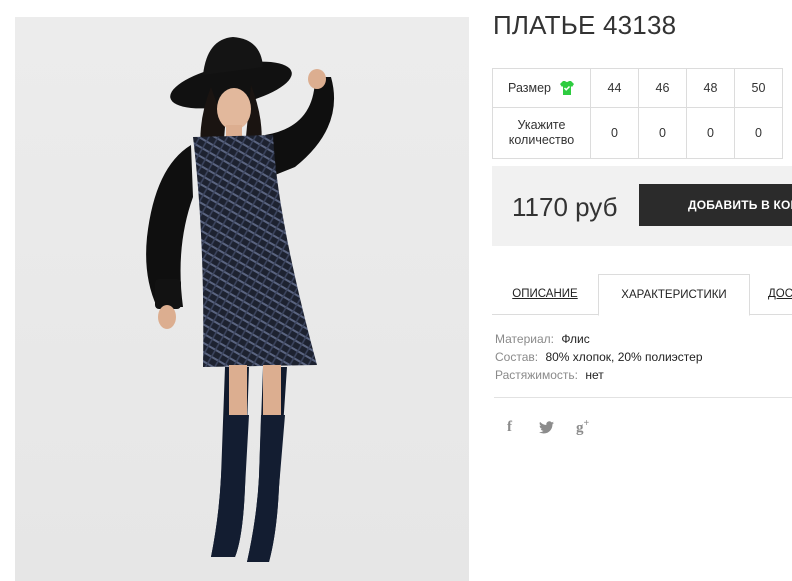  Describe the element at coordinates (662, 88) in the screenshot. I see `size-cell: 46` at that location.